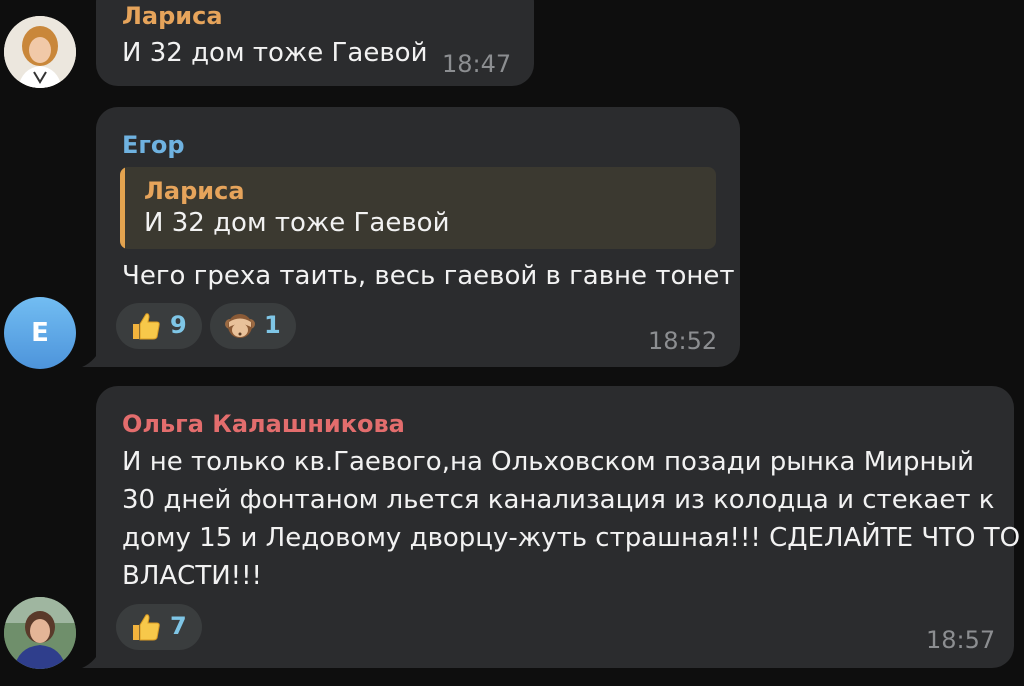  What do you see at coordinates (153, 145) in the screenshot?
I see `message-author: Егор` at bounding box center [153, 145].